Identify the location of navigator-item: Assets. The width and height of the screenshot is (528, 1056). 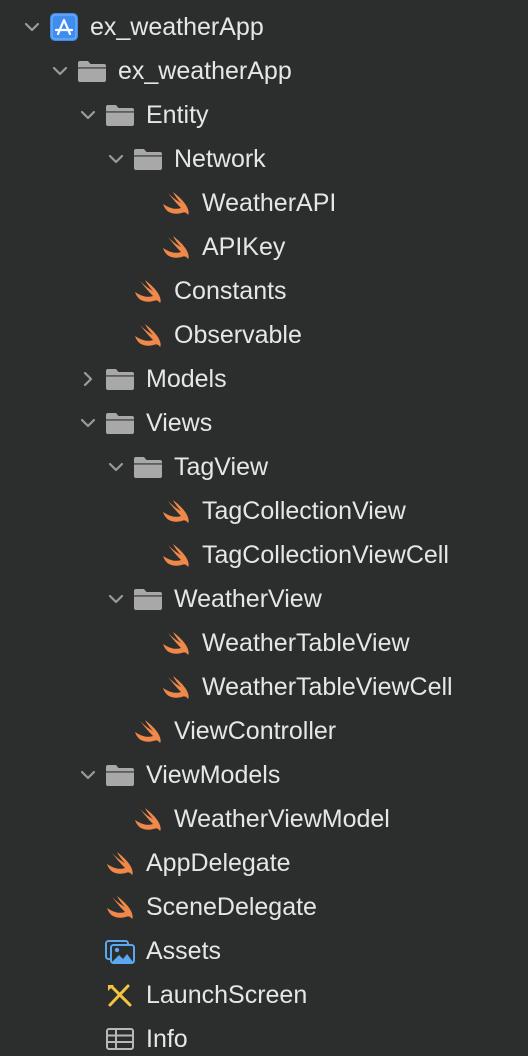
(264, 951).